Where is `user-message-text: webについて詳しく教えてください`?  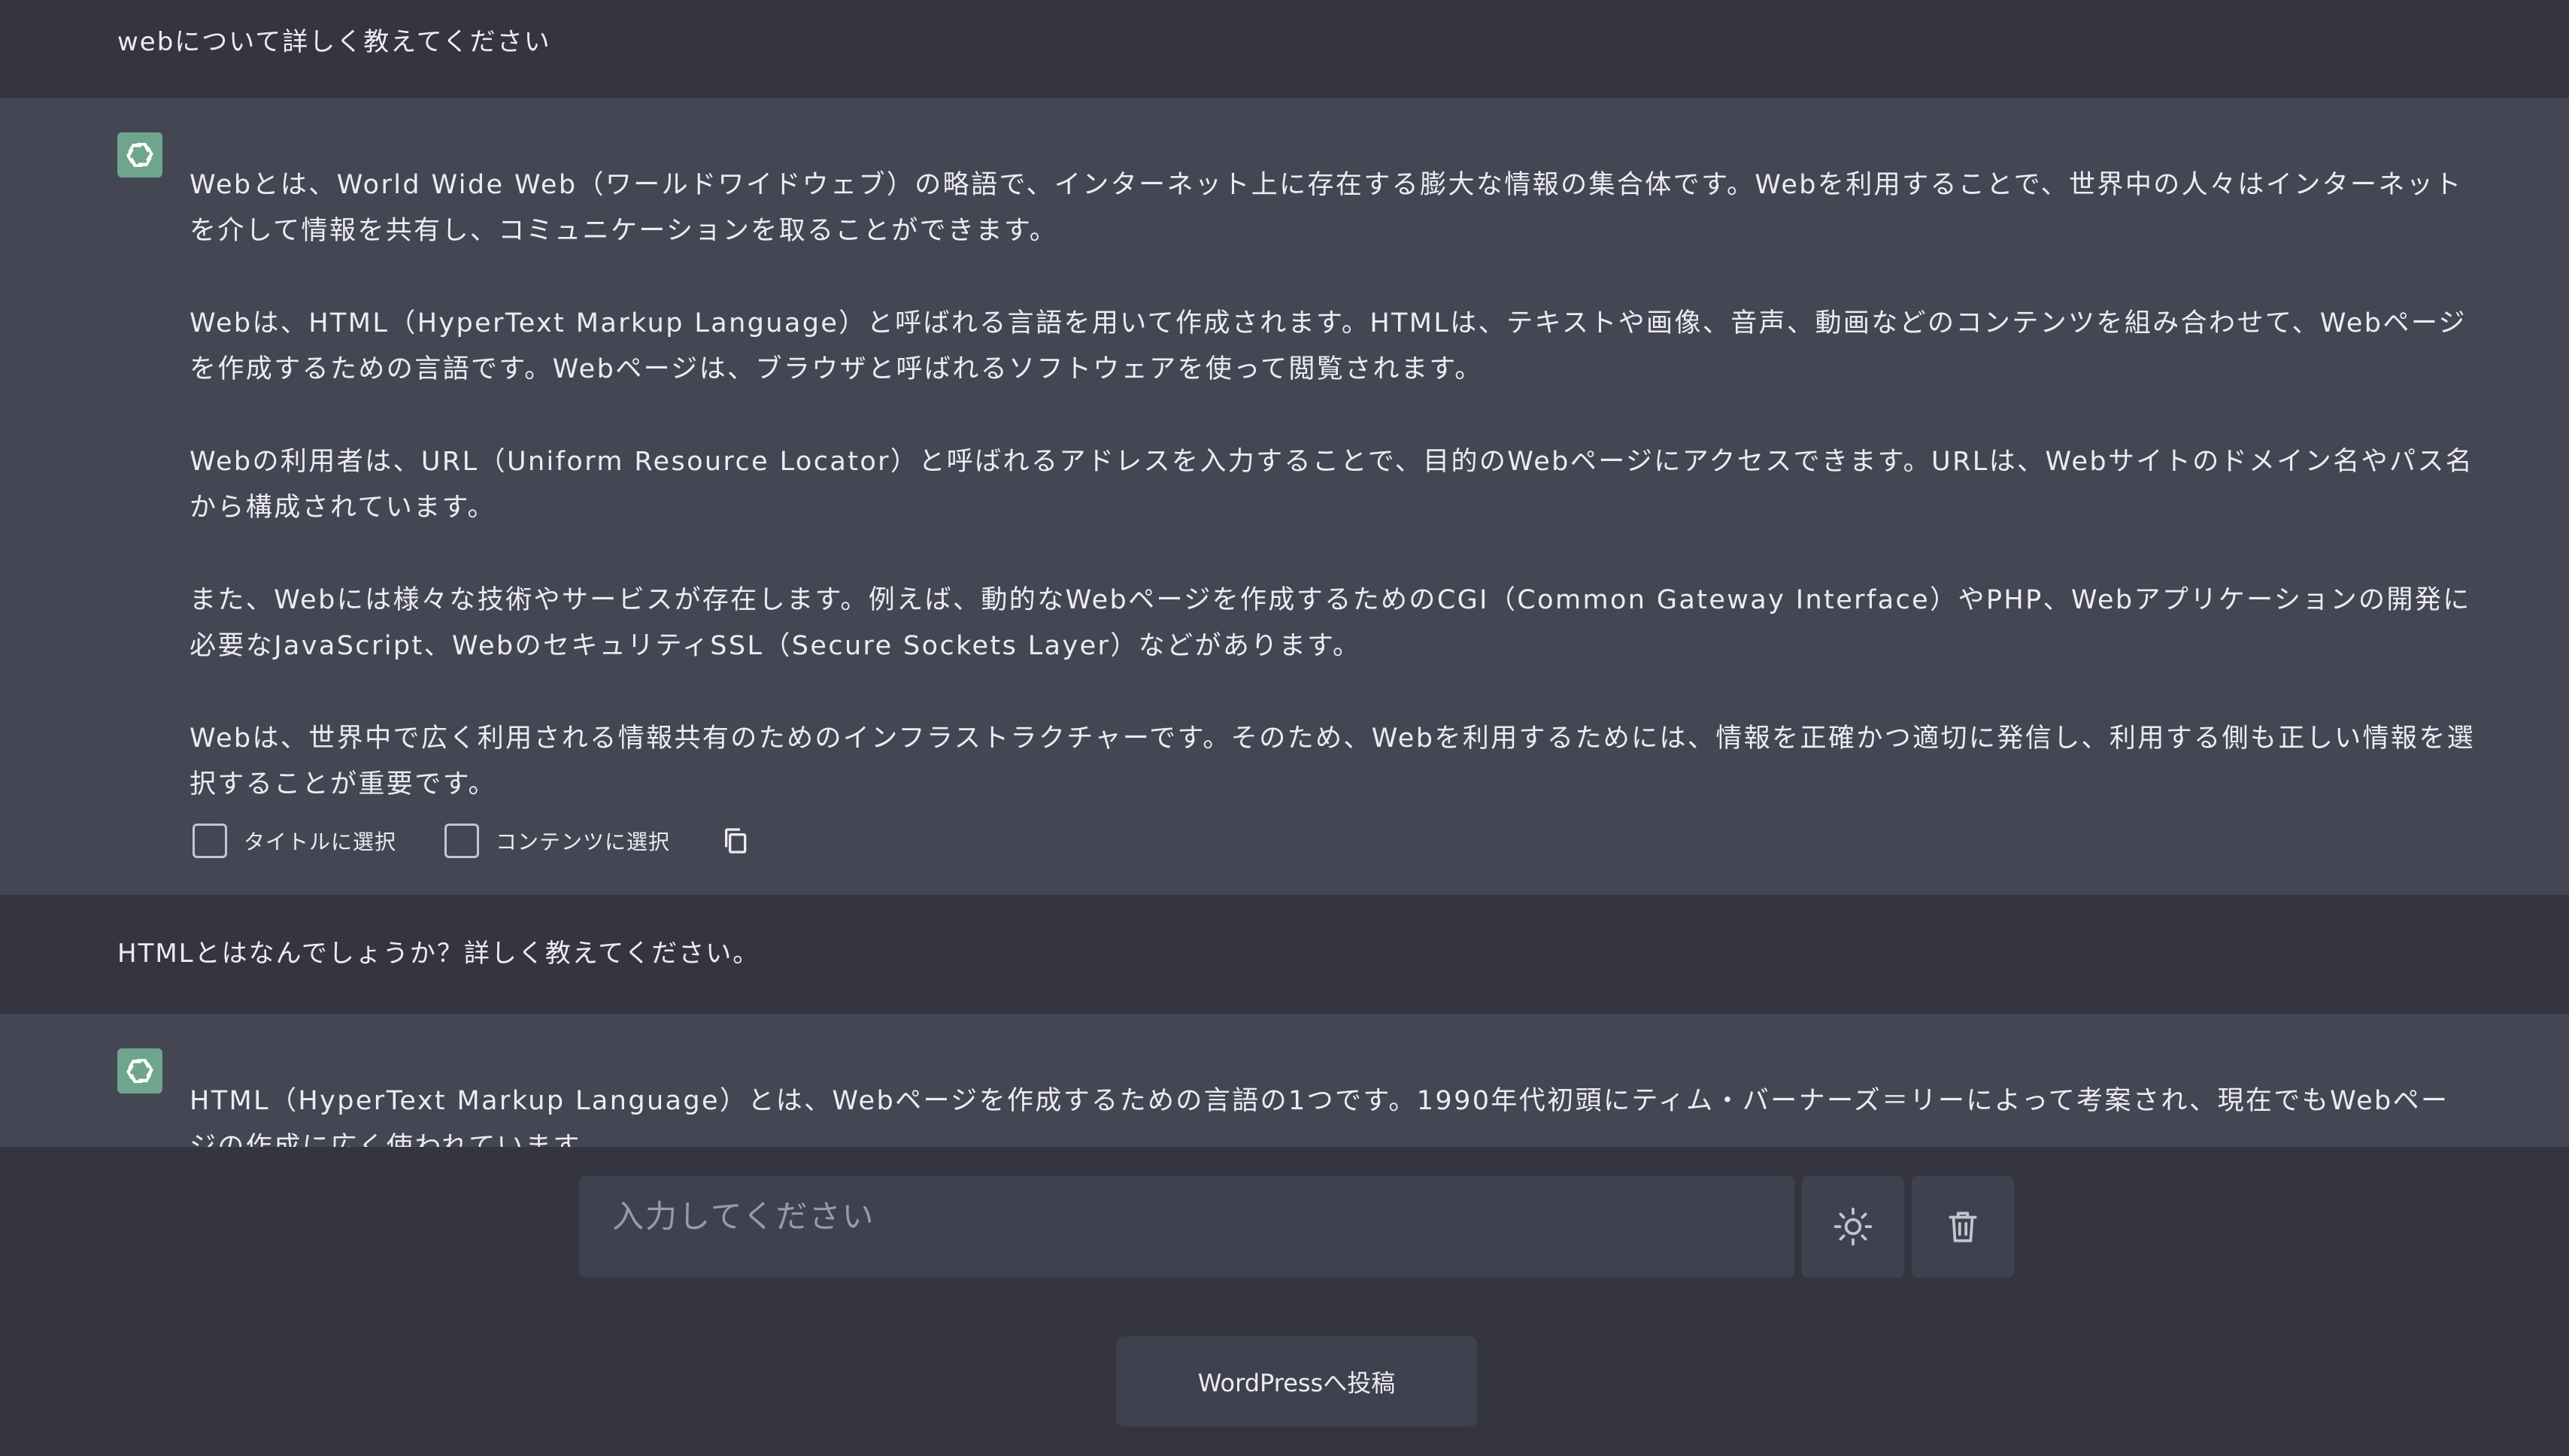
user-message-text: webについて詳しく教えてください is located at coordinates (334, 42).